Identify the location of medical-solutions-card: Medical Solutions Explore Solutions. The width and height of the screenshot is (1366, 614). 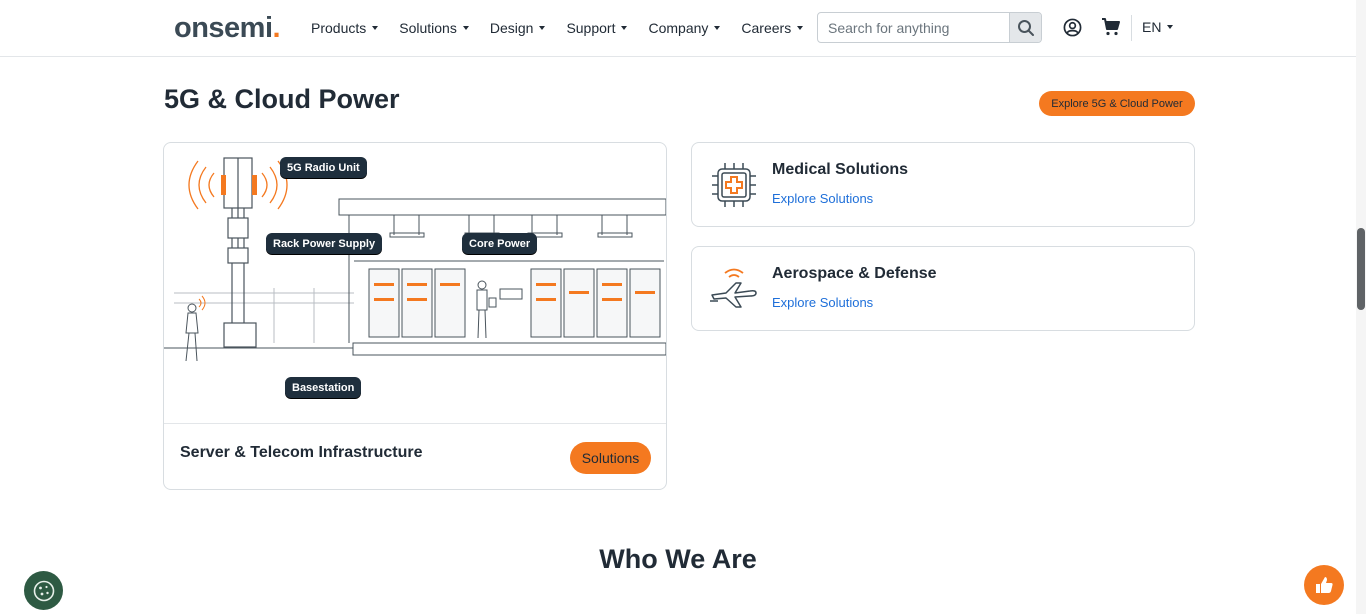
(943, 184).